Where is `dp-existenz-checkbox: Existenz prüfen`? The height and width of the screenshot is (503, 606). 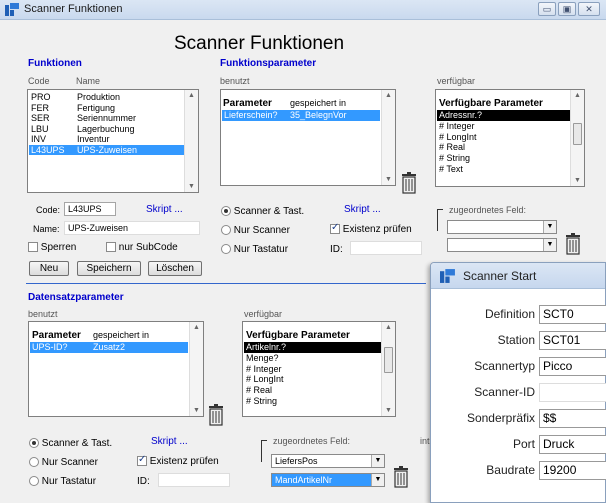 dp-existenz-checkbox: Existenz prüfen is located at coordinates (178, 460).